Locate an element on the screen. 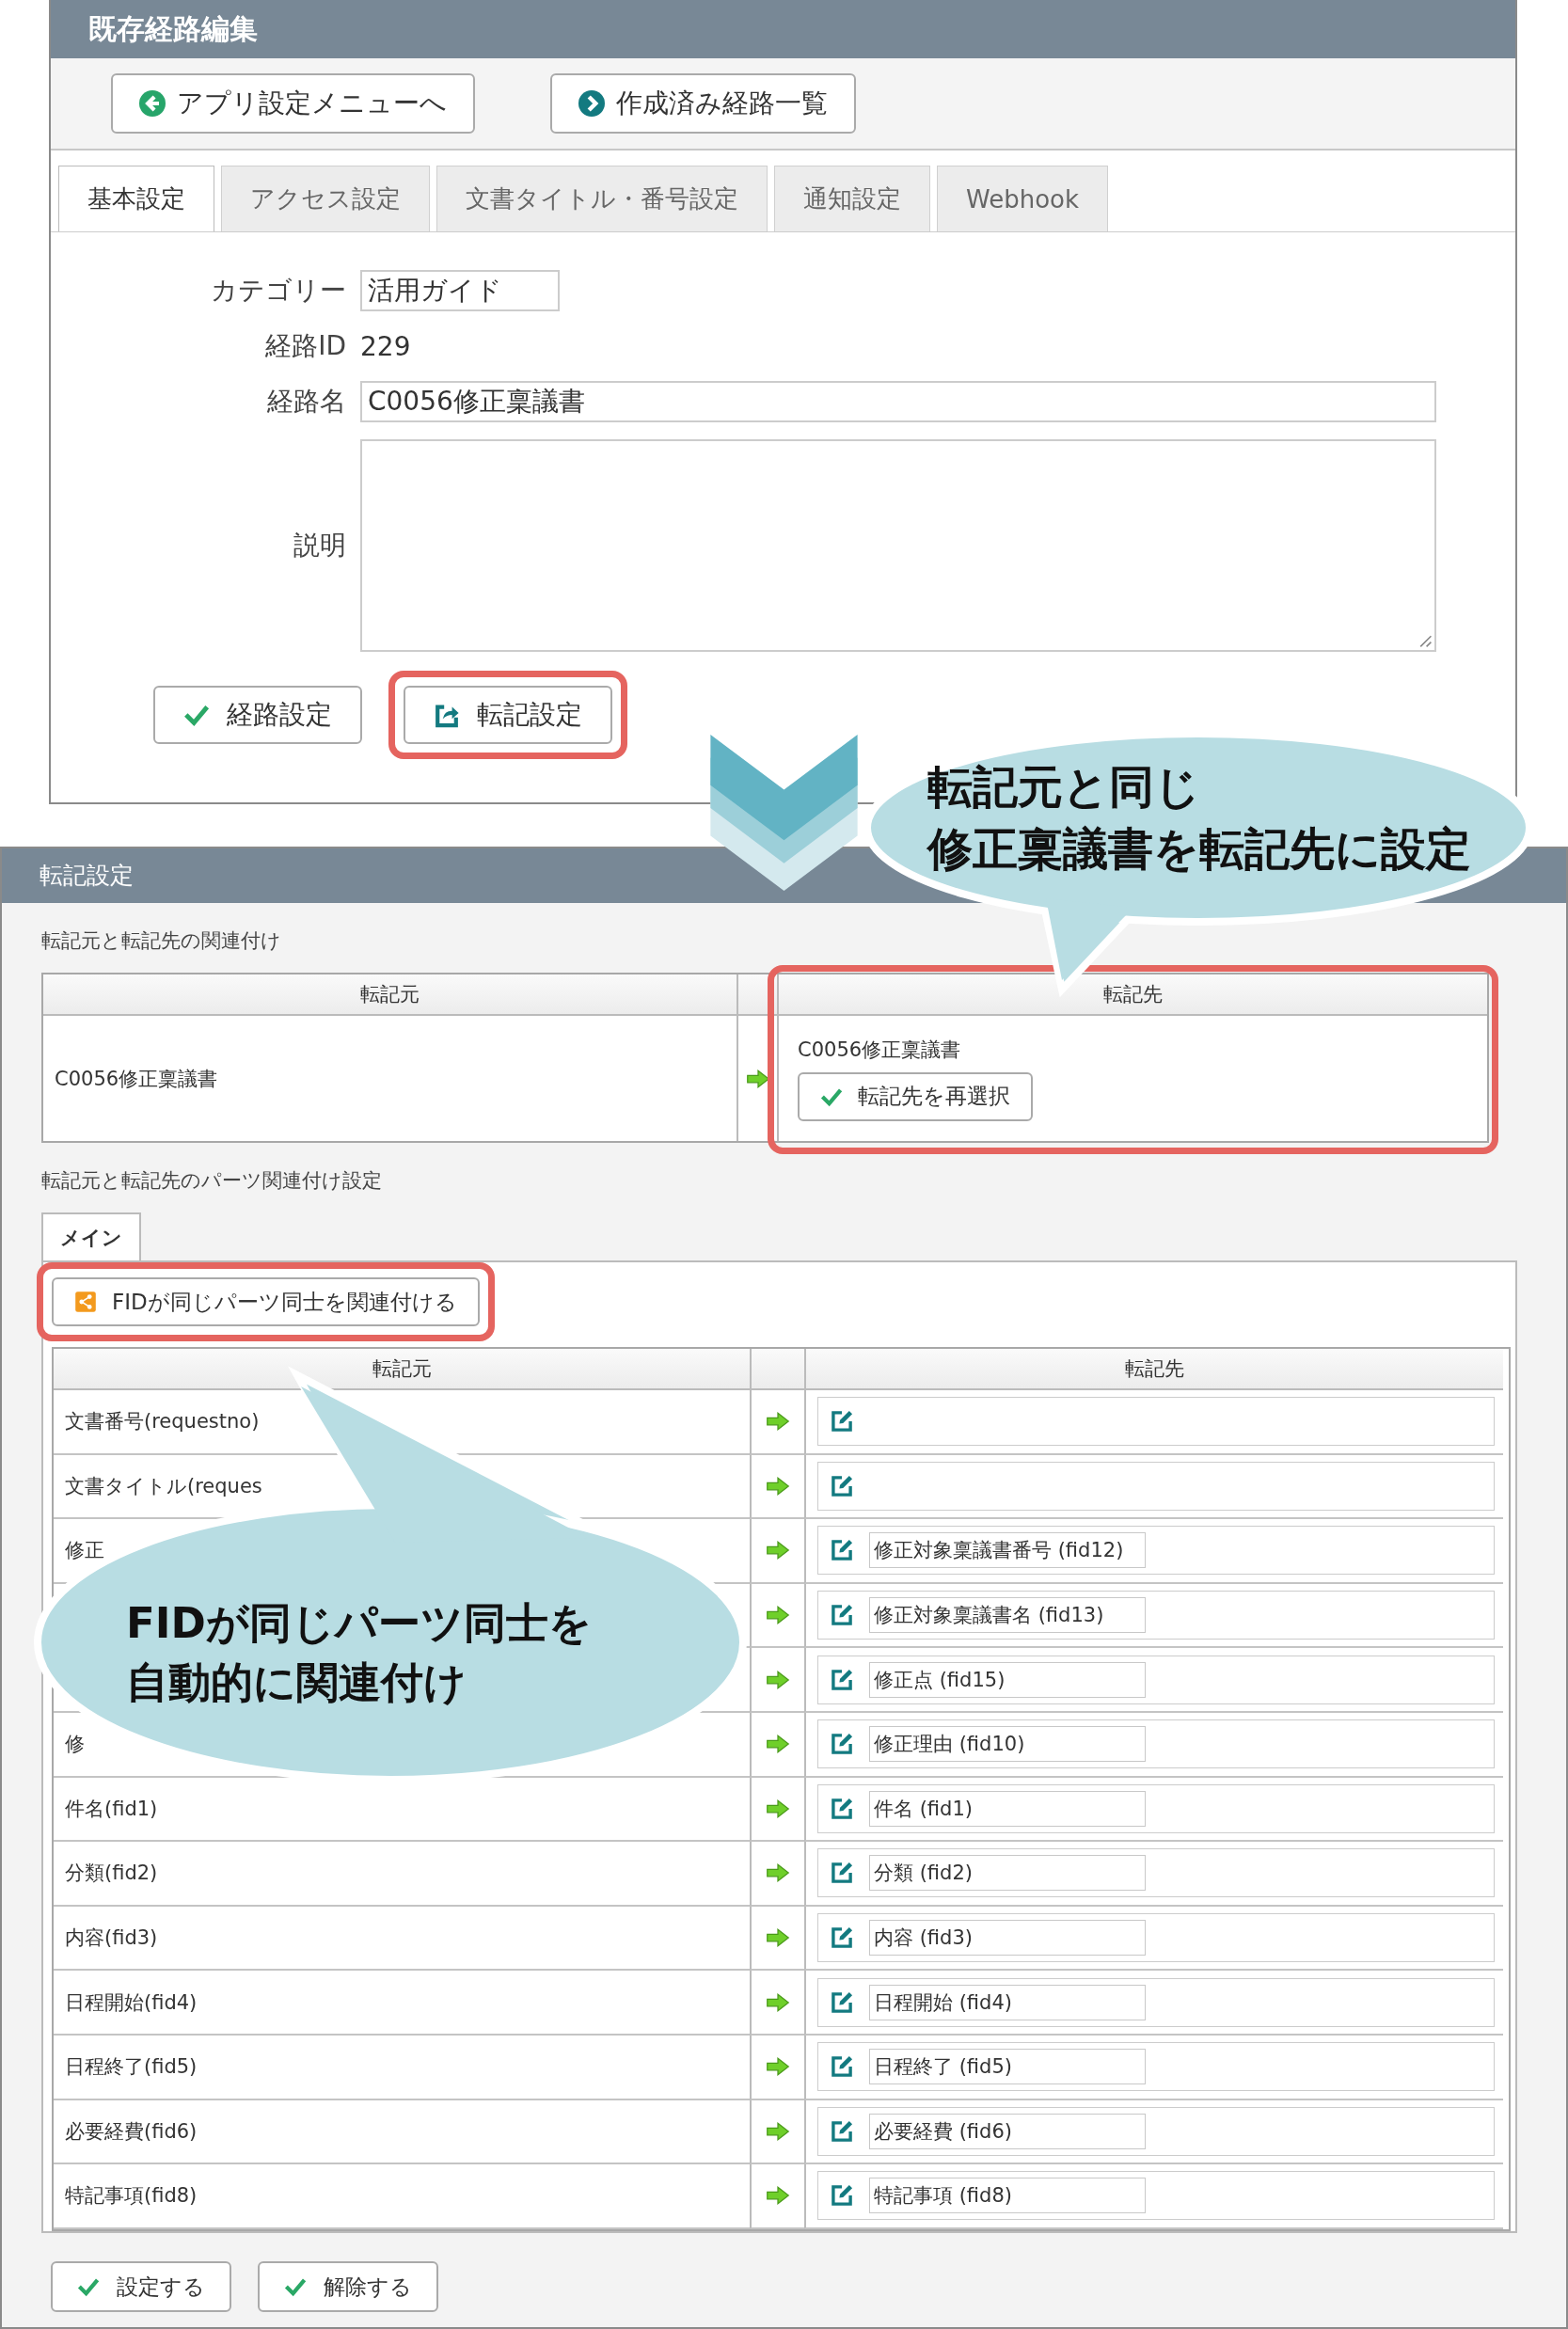  field-label: 経路ID is located at coordinates (305, 346).